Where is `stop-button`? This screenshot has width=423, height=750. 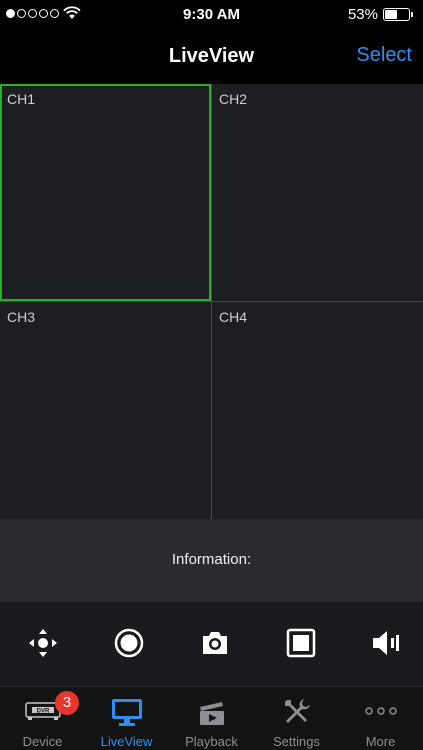 stop-button is located at coordinates (301, 643).